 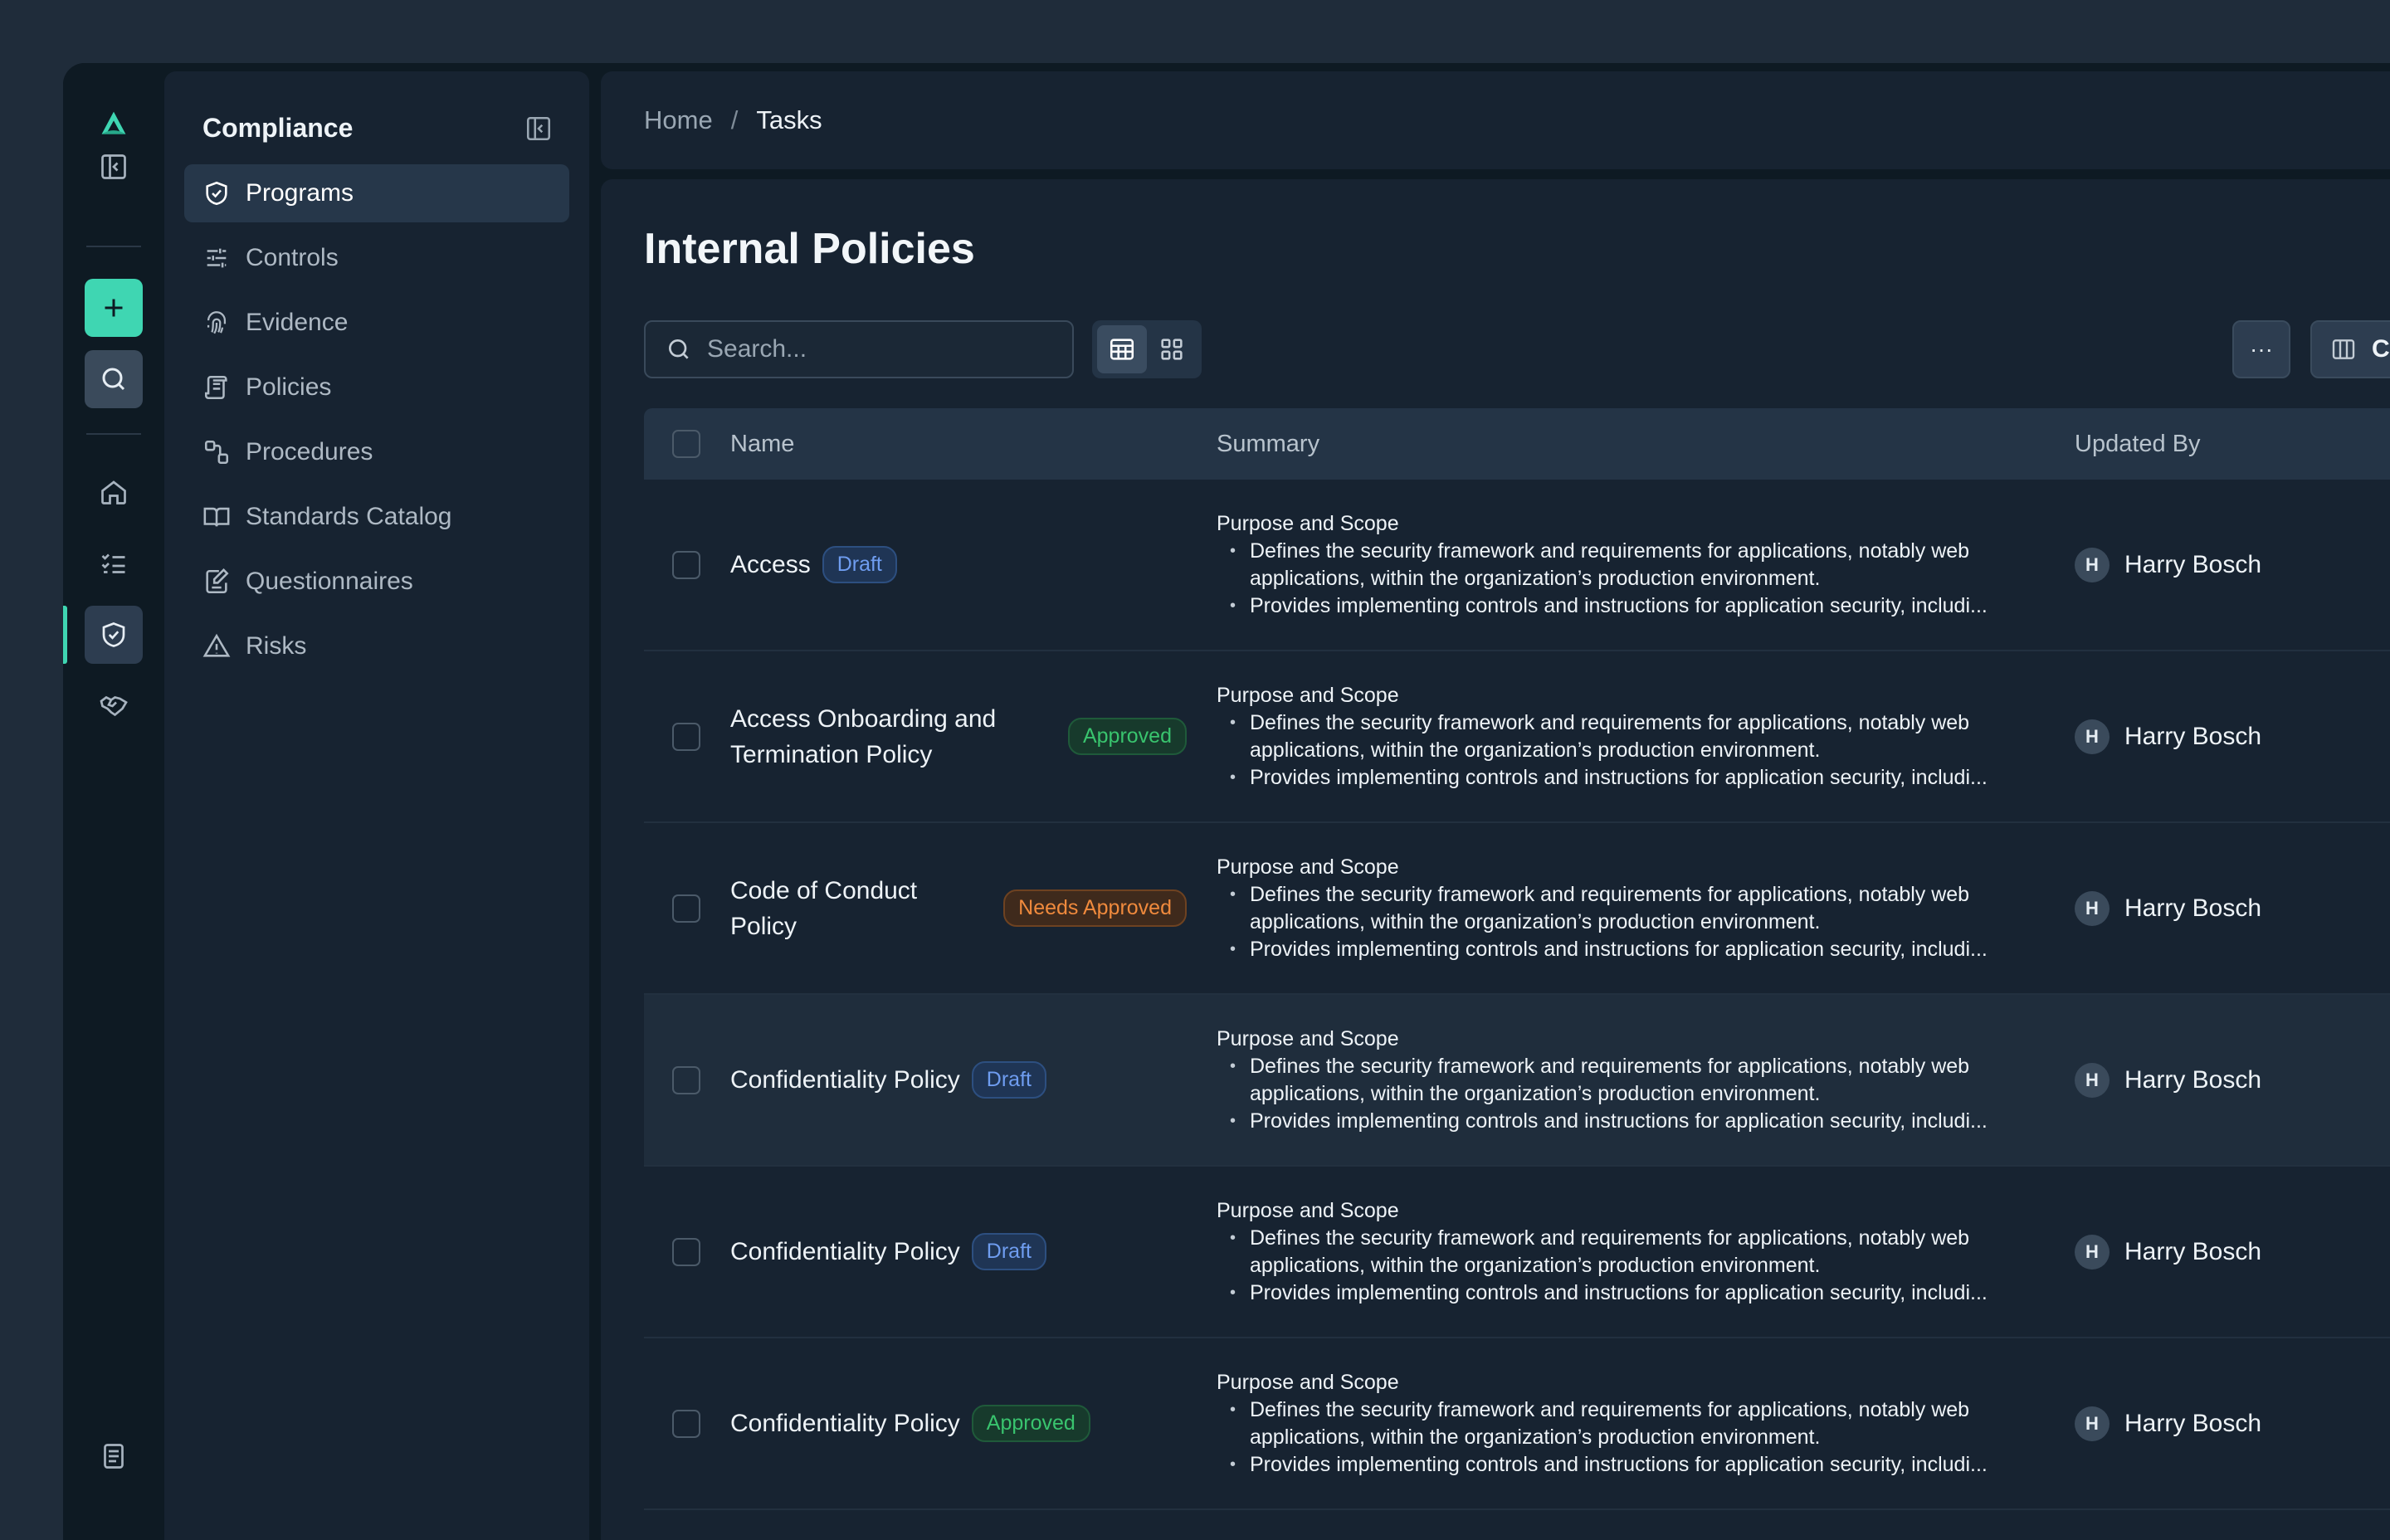 I want to click on column-header-name: Name, so click(x=973, y=445).